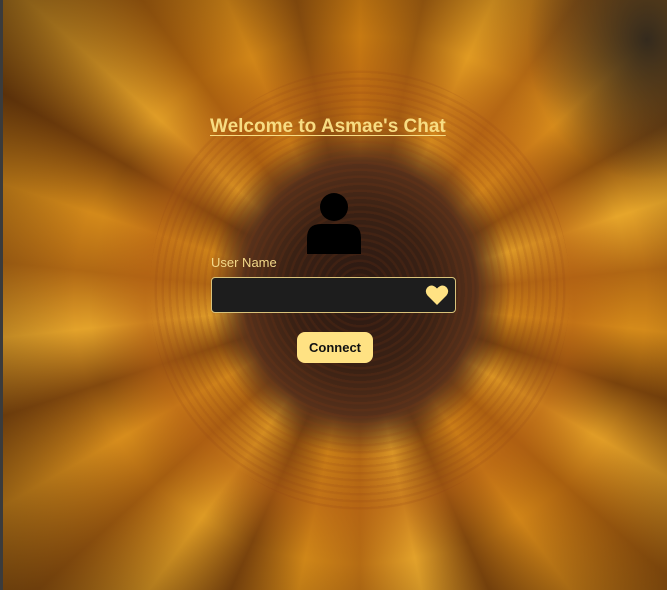 This screenshot has width=667, height=590. I want to click on username-input, so click(317, 295).